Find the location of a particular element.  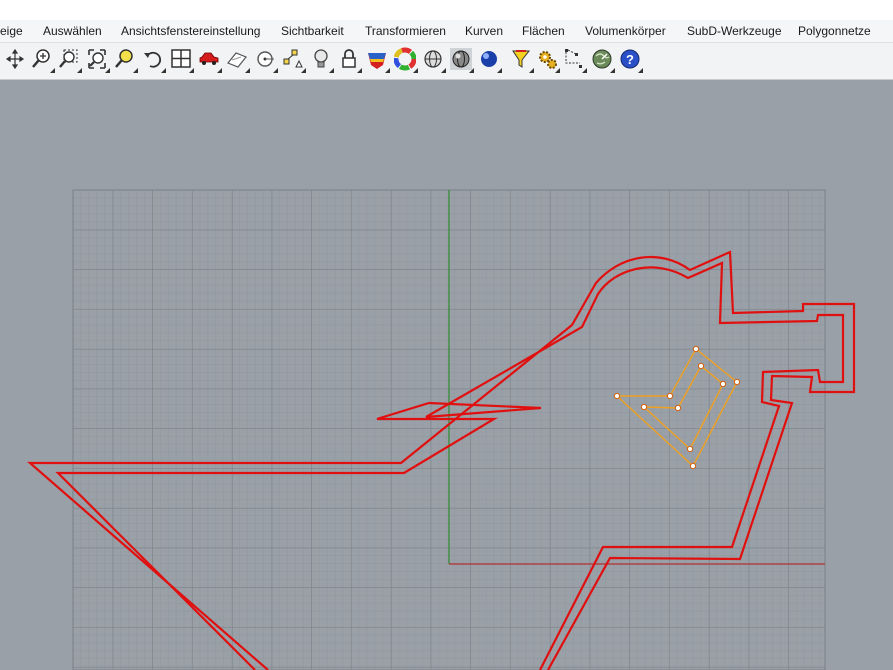

snap-dots-icon is located at coordinates (294, 60).